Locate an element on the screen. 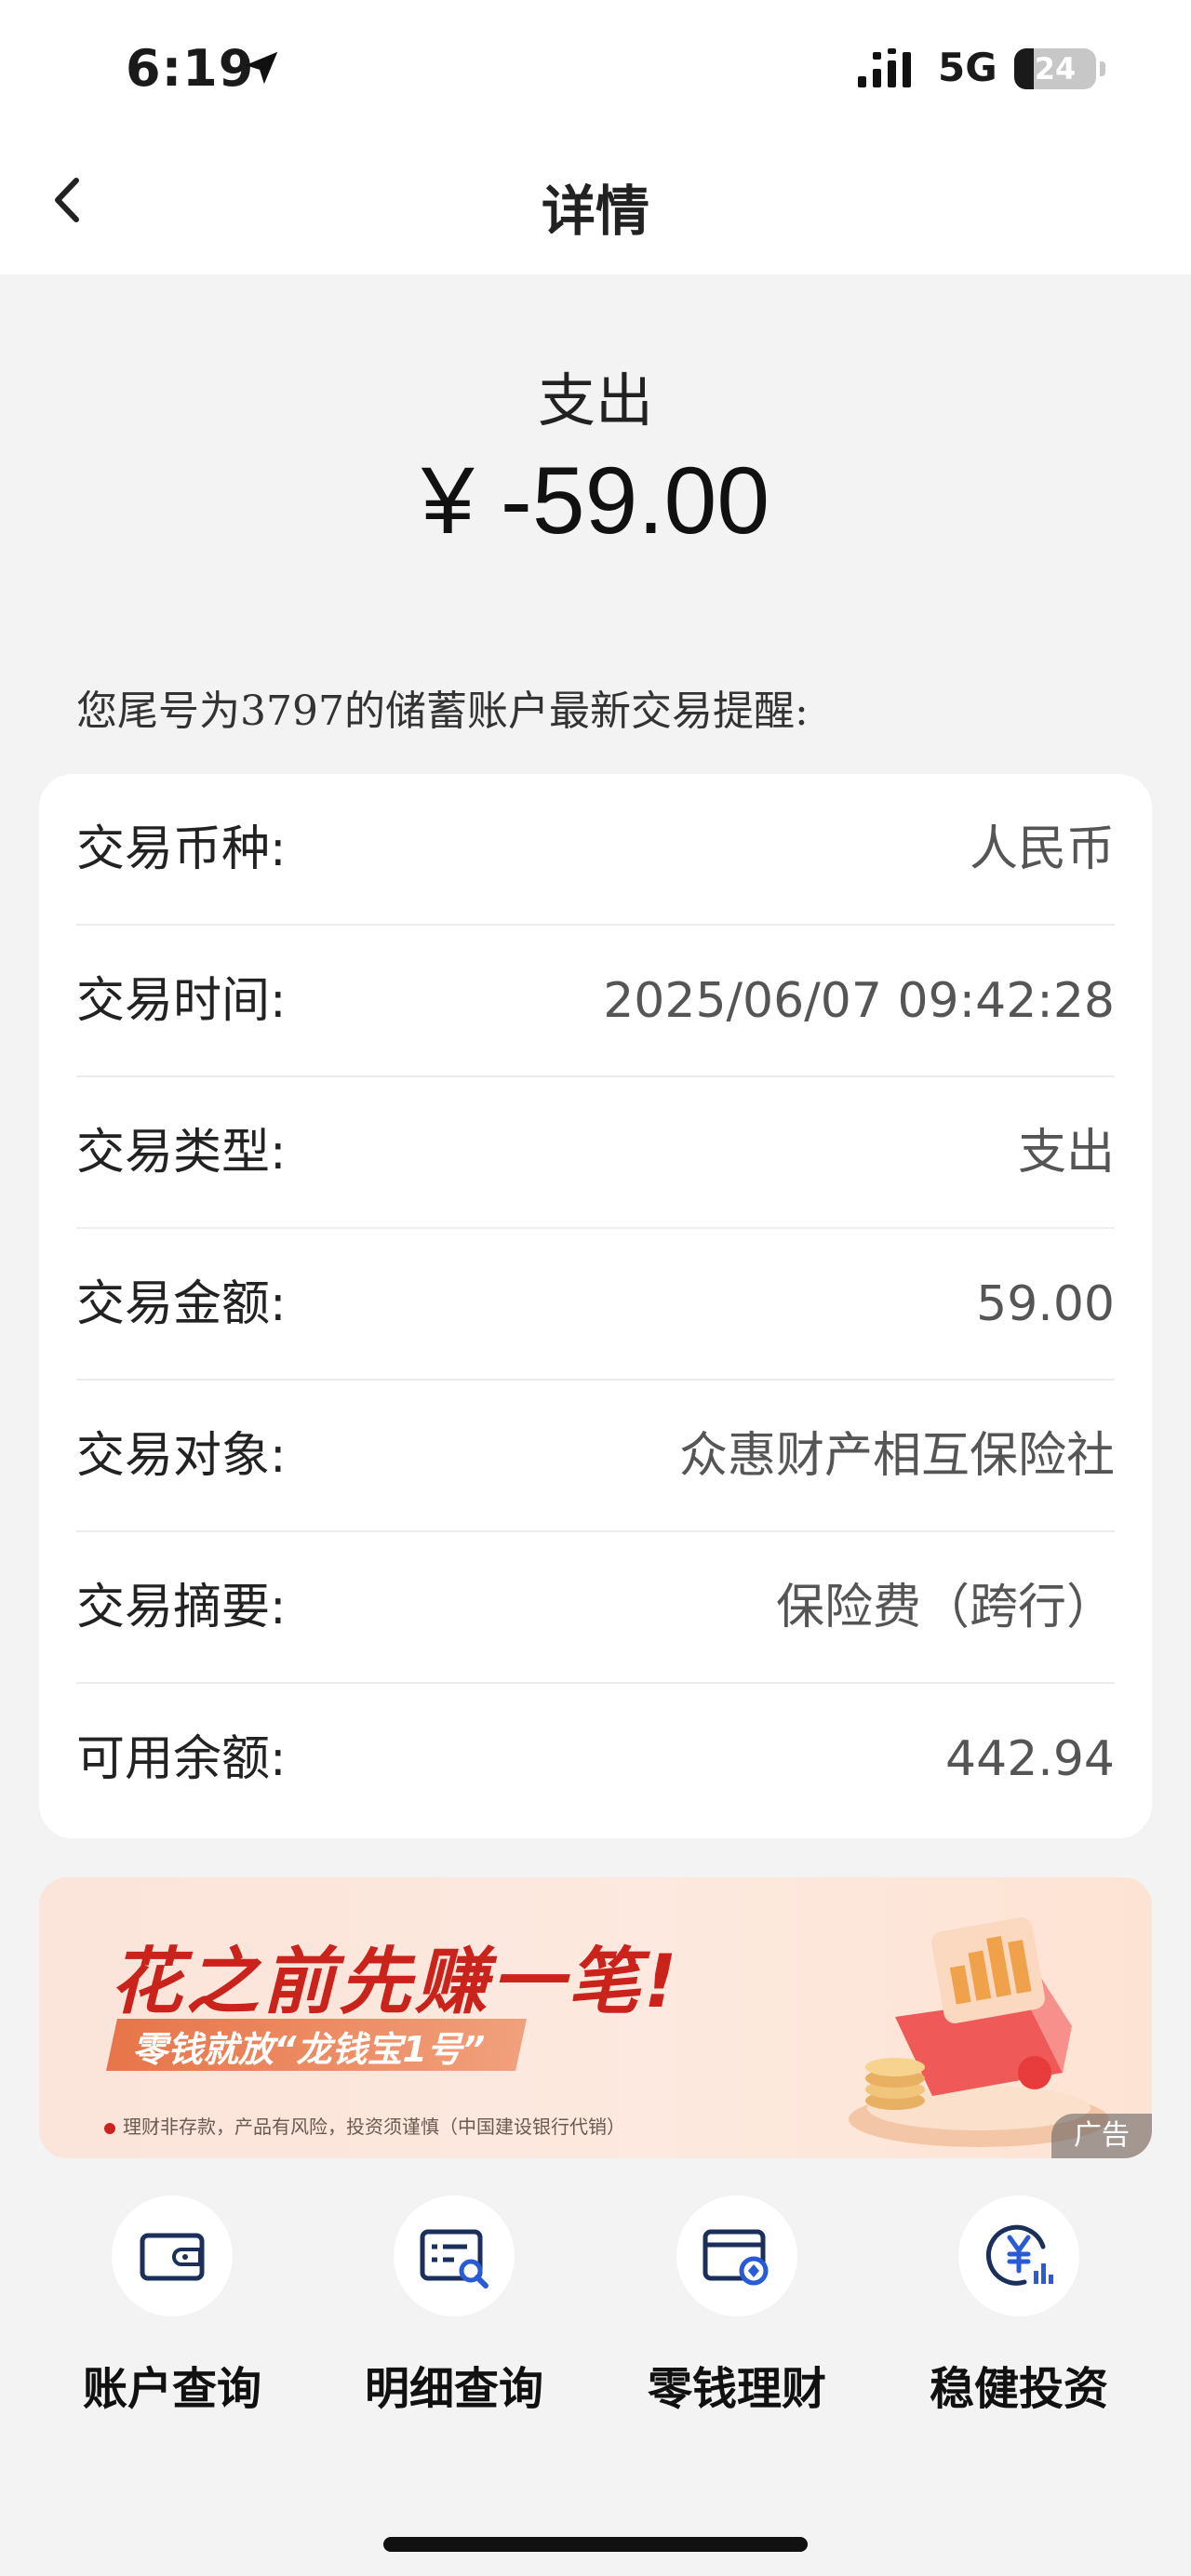  promo-headline: 花之前先赚一笔! is located at coordinates (395, 1982).